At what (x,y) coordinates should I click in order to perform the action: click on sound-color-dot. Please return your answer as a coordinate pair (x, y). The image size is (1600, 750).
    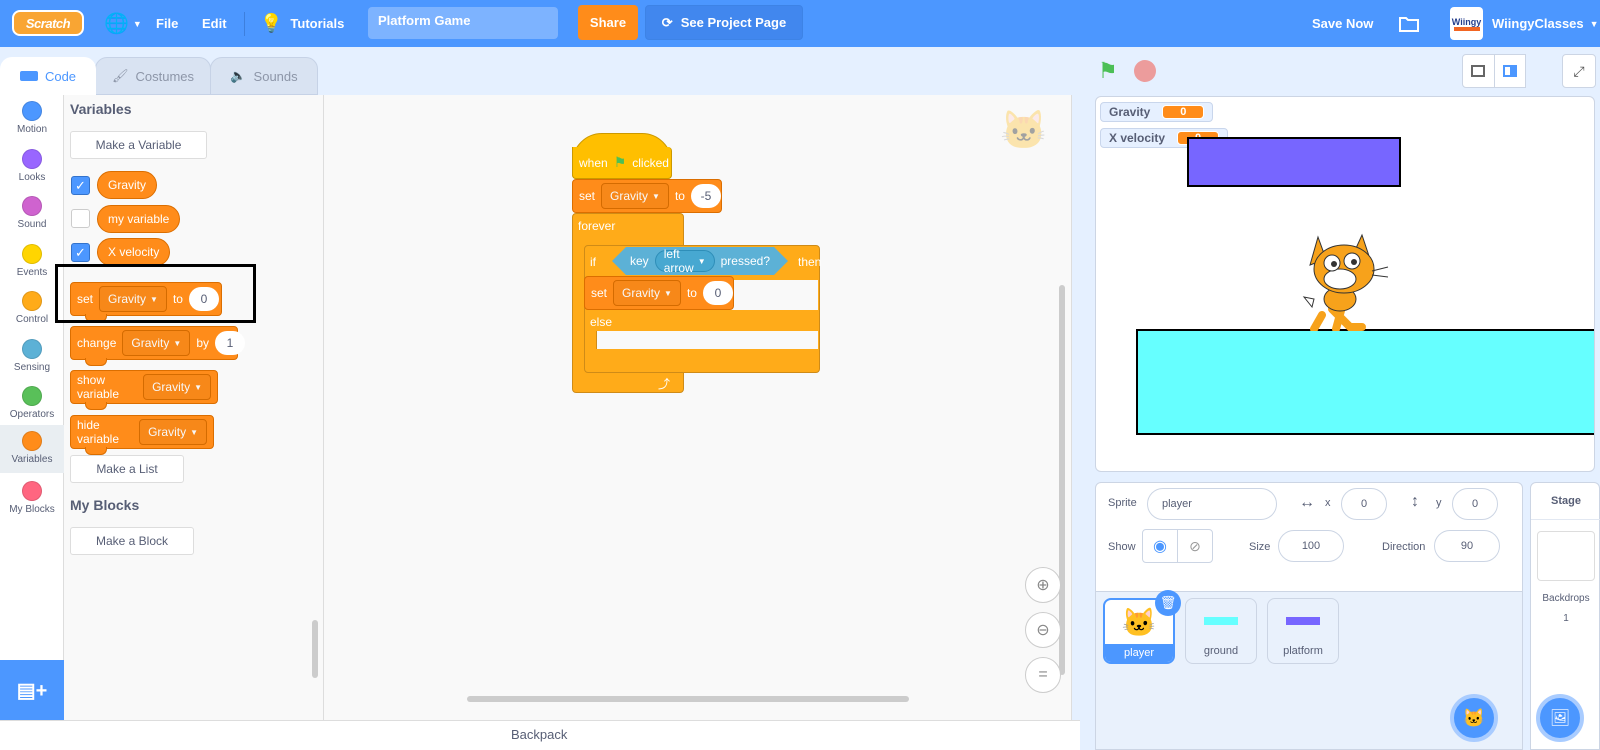
    Looking at the image, I should click on (32, 206).